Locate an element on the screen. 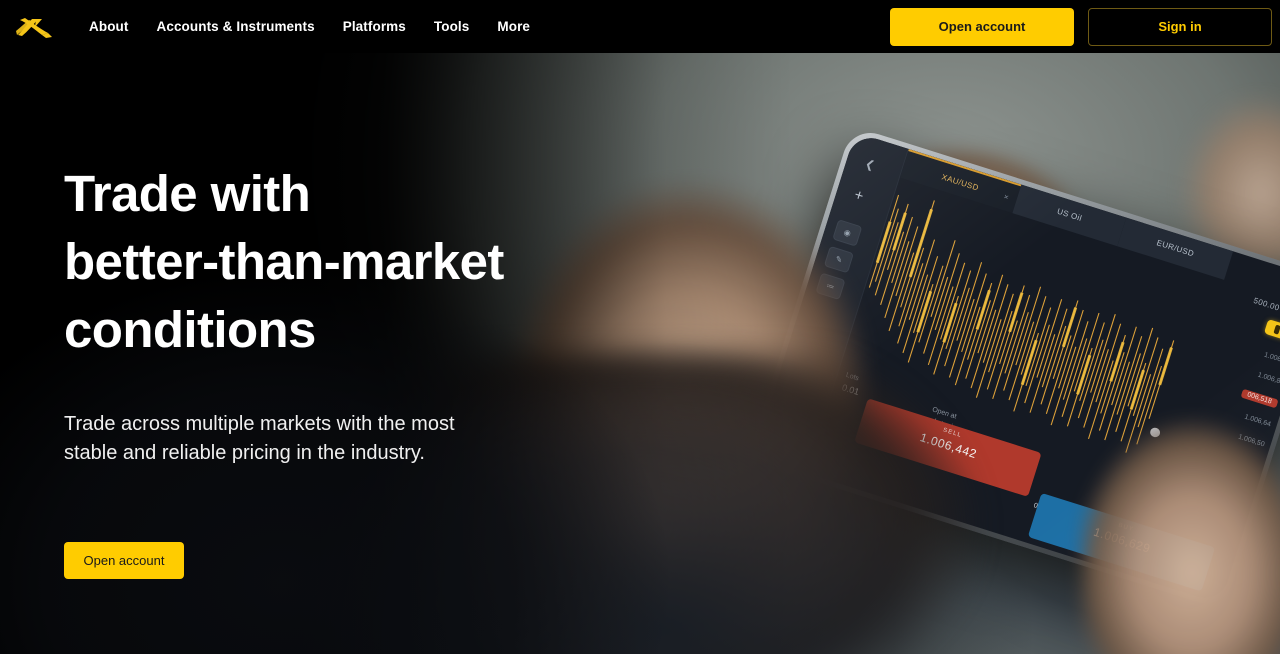 Image resolution: width=1280 pixels, height=654 pixels. header-actions: Open account Sign in is located at coordinates (1081, 26).